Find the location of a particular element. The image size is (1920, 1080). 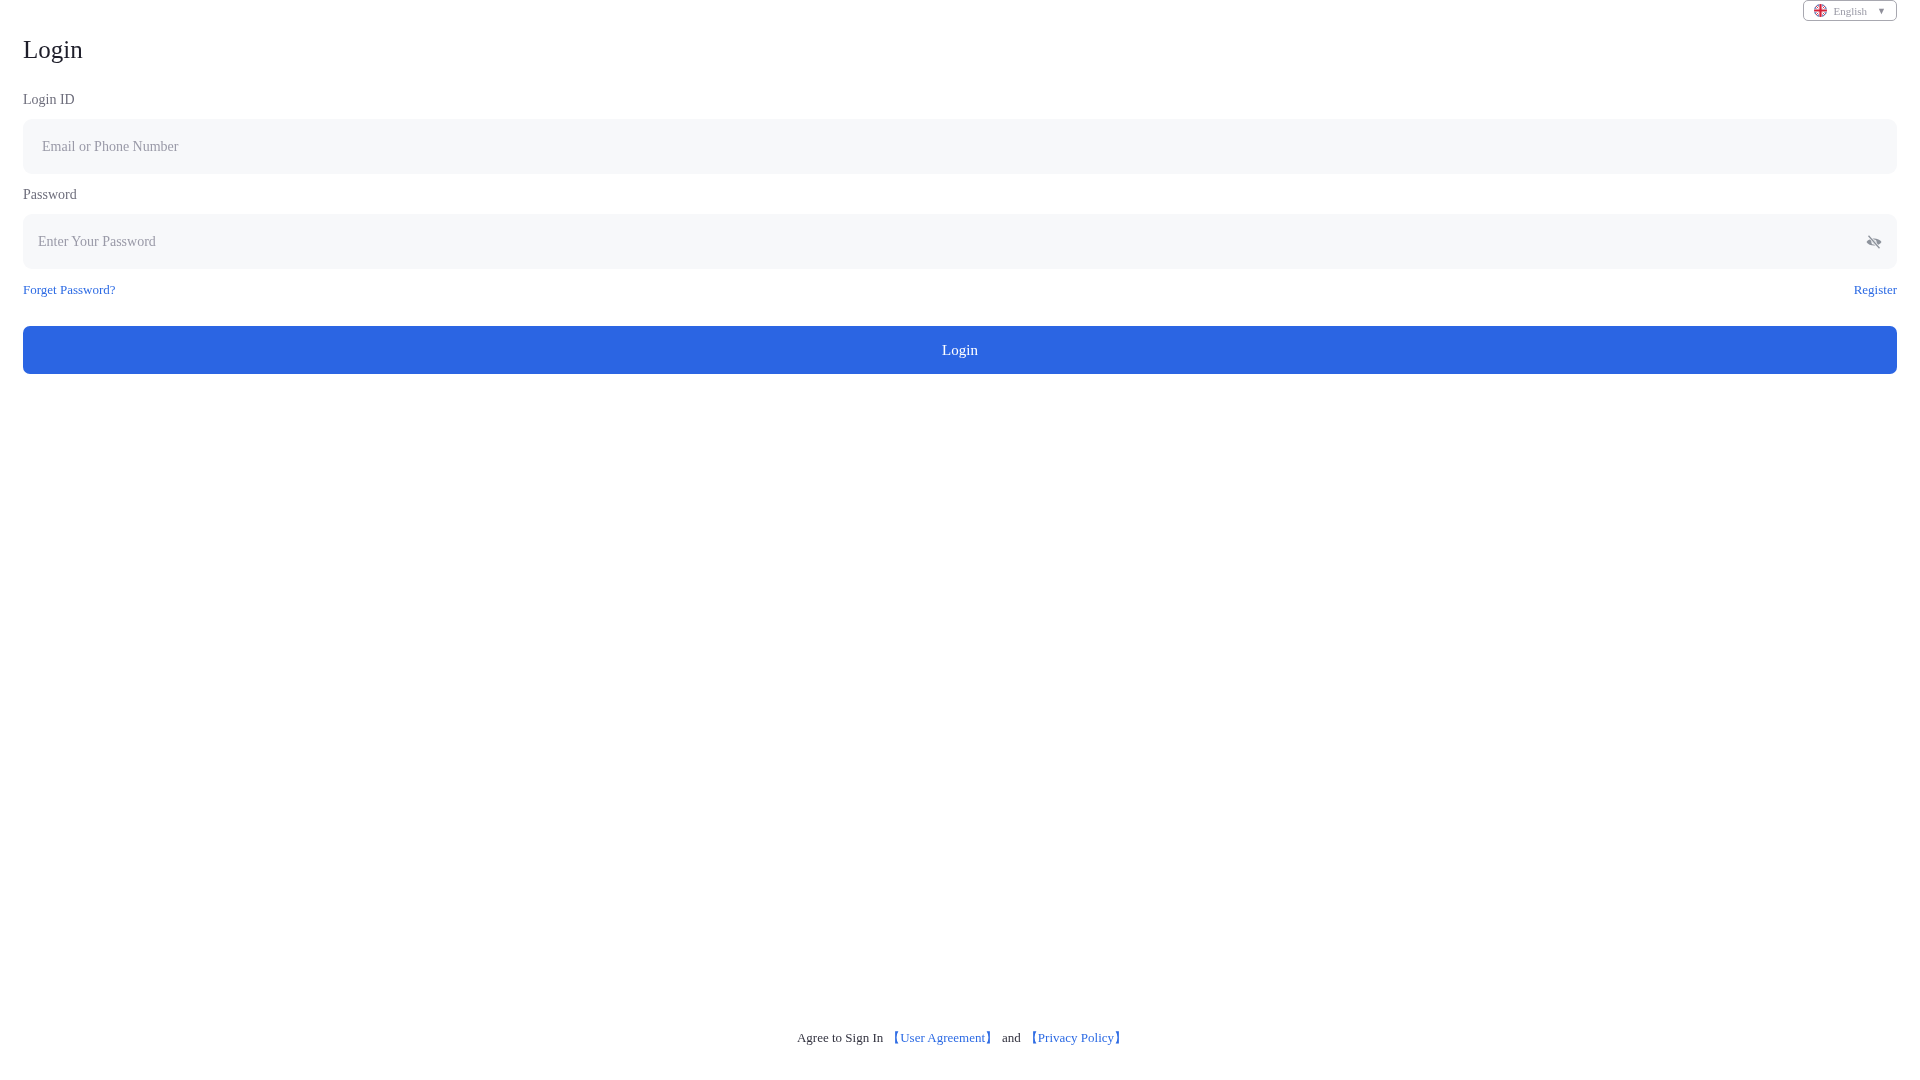

login-id-field: Email or Phone Number is located at coordinates (960, 146).